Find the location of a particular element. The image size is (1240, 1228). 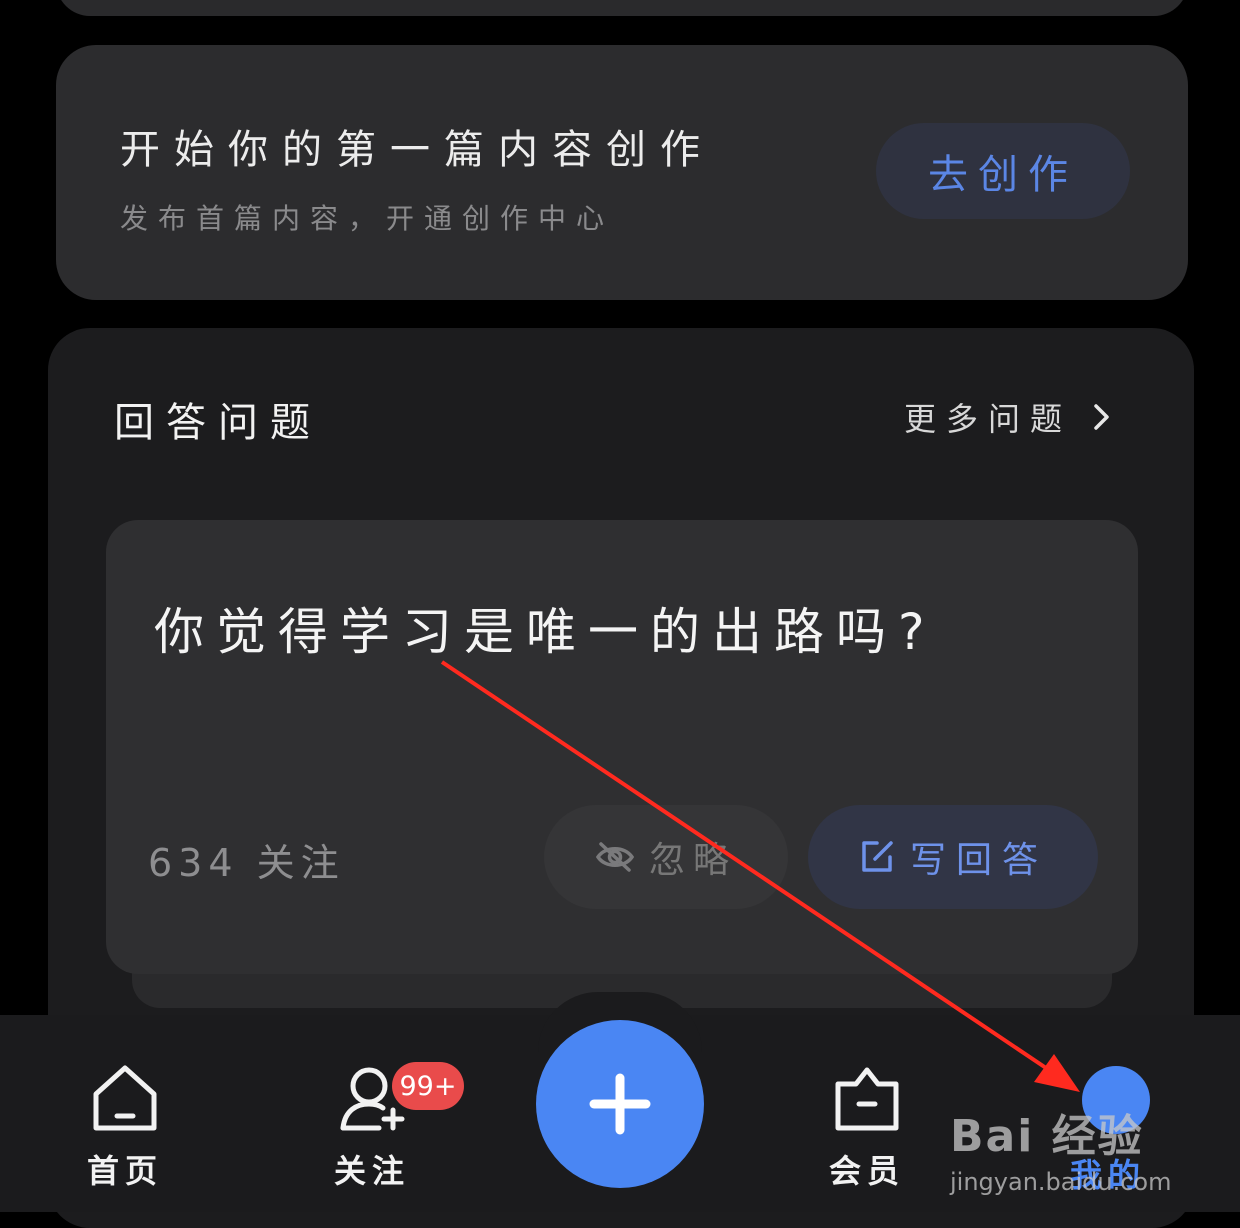

watermark-bottom: jingyan.baidu.com is located at coordinates (1061, 1182).